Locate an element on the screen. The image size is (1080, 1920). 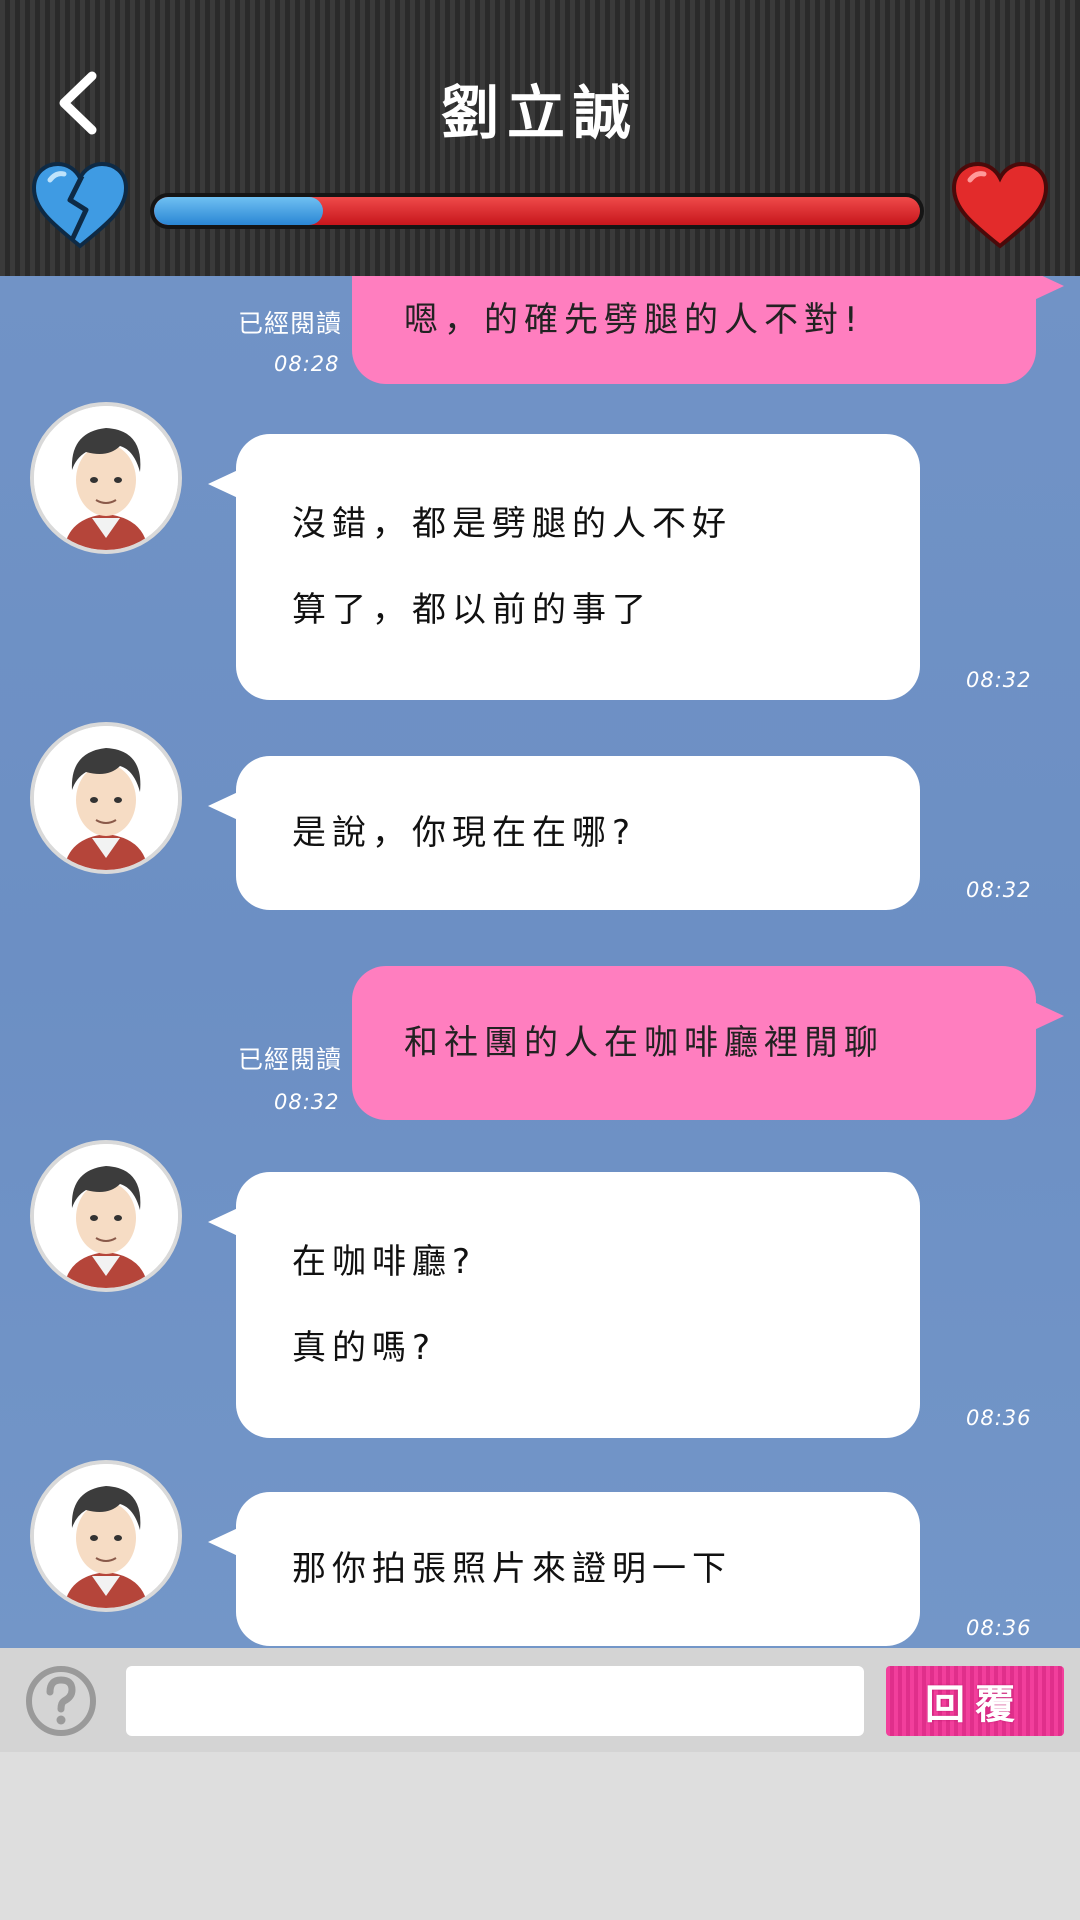
outgoing-message-bubble: 和社團的人在咖啡廳裡閒聊 is located at coordinates (708, 1043).